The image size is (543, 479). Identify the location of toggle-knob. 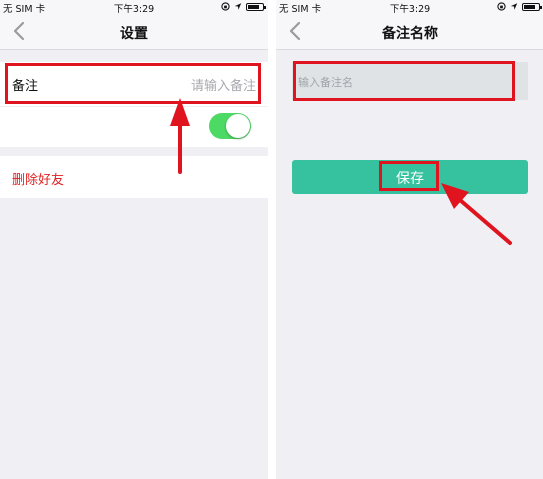
(238, 126).